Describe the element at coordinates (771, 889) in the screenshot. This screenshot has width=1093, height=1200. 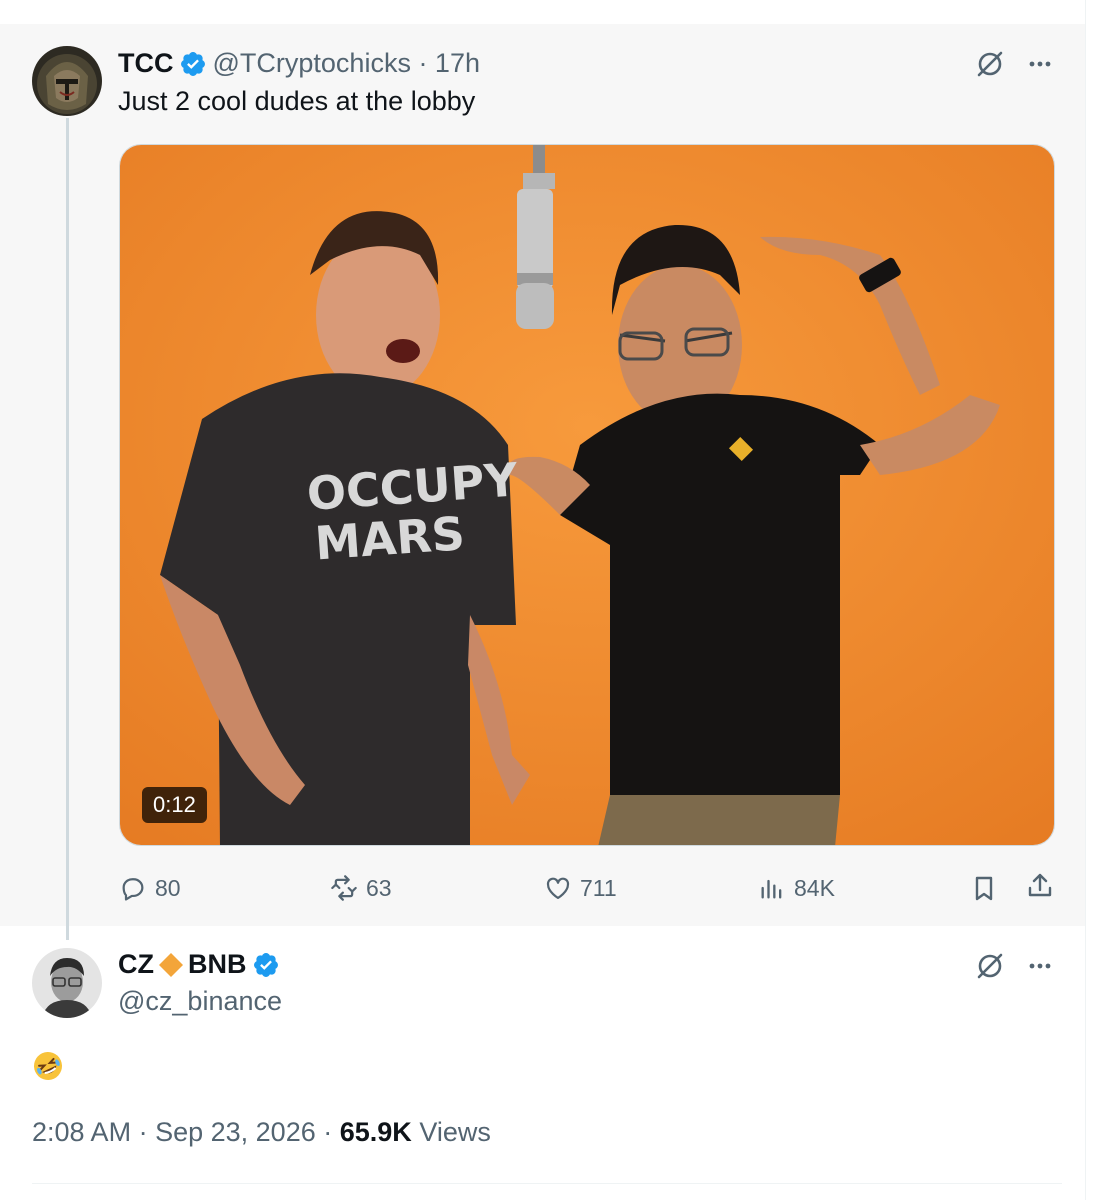
I see `views-icon` at that location.